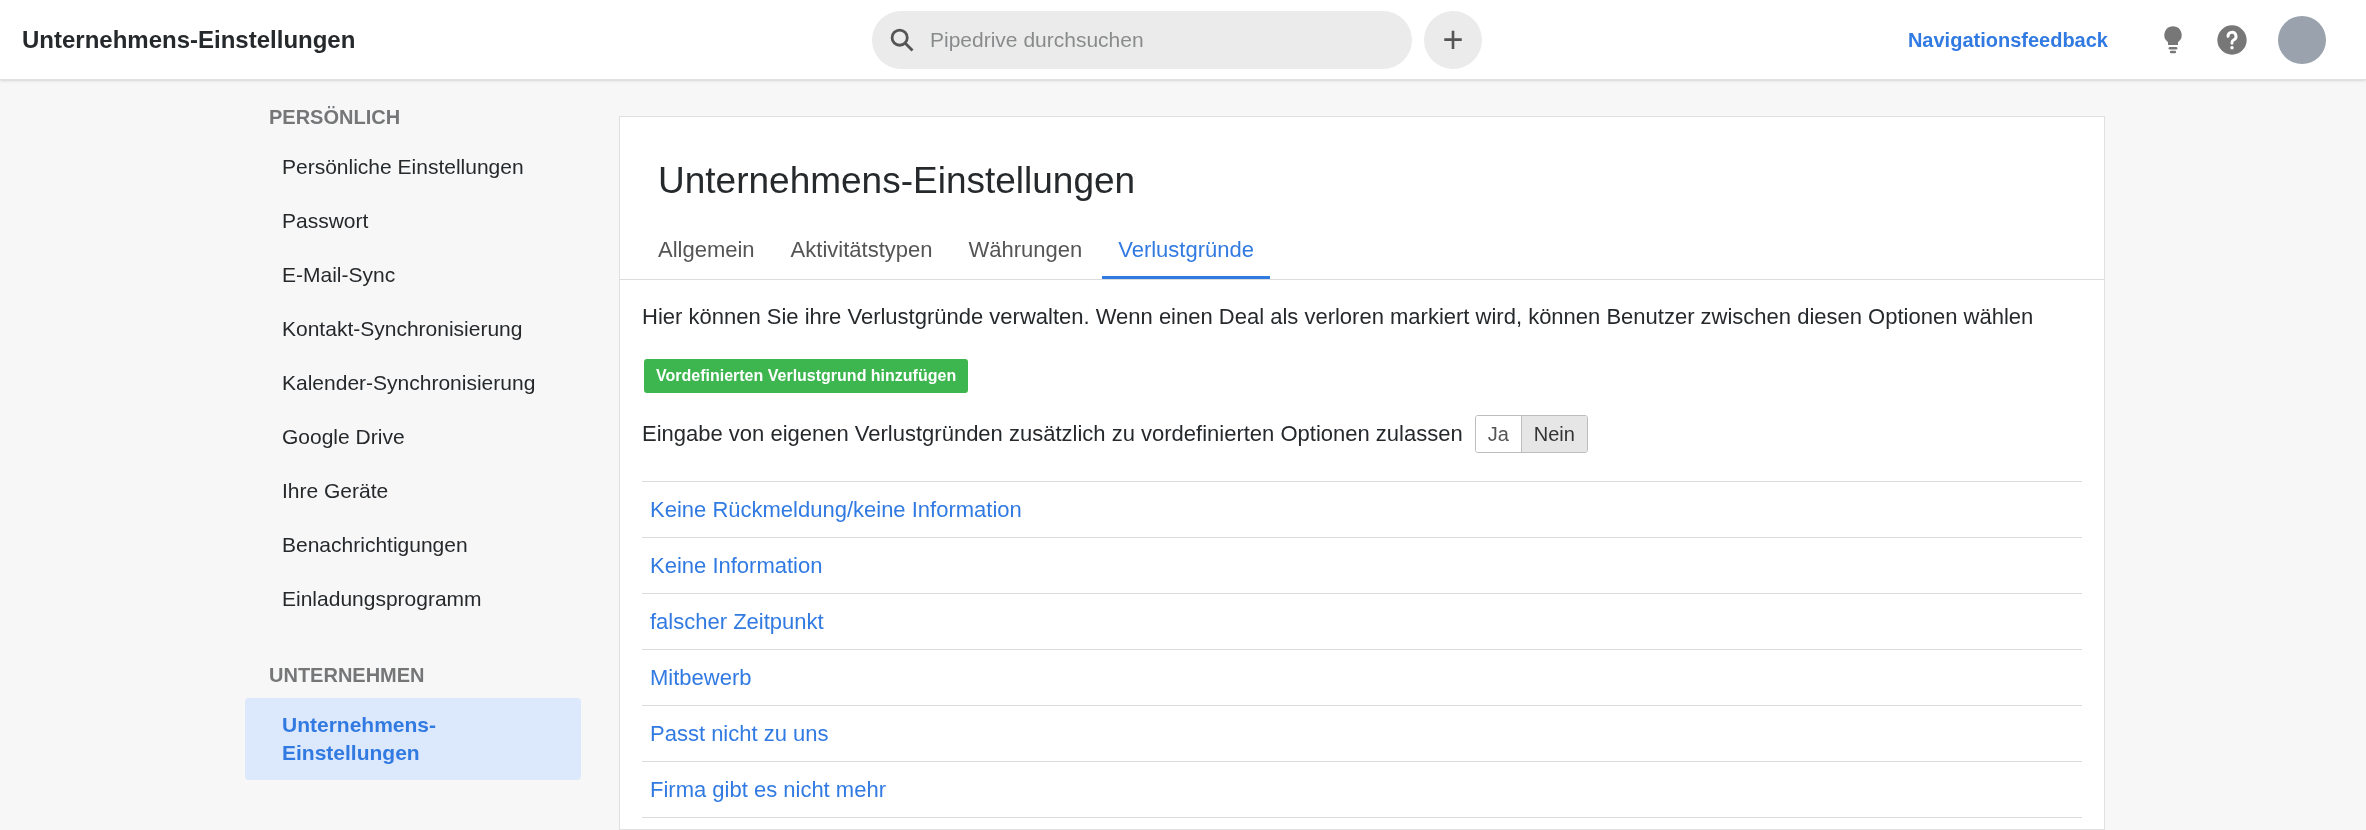 Image resolution: width=2366 pixels, height=830 pixels. I want to click on tab: Allgemein, so click(706, 250).